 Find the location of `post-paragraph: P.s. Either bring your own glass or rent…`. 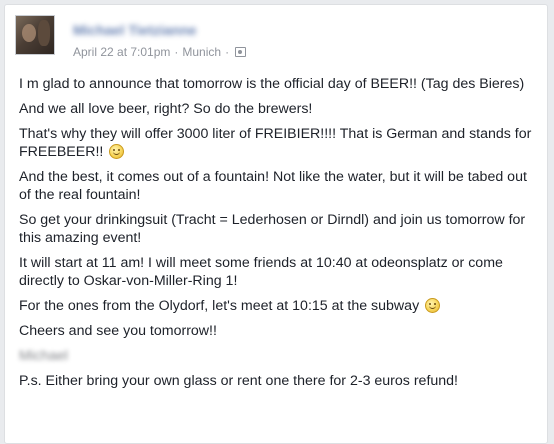

post-paragraph: P.s. Either bring your own glass or rent… is located at coordinates (239, 381).